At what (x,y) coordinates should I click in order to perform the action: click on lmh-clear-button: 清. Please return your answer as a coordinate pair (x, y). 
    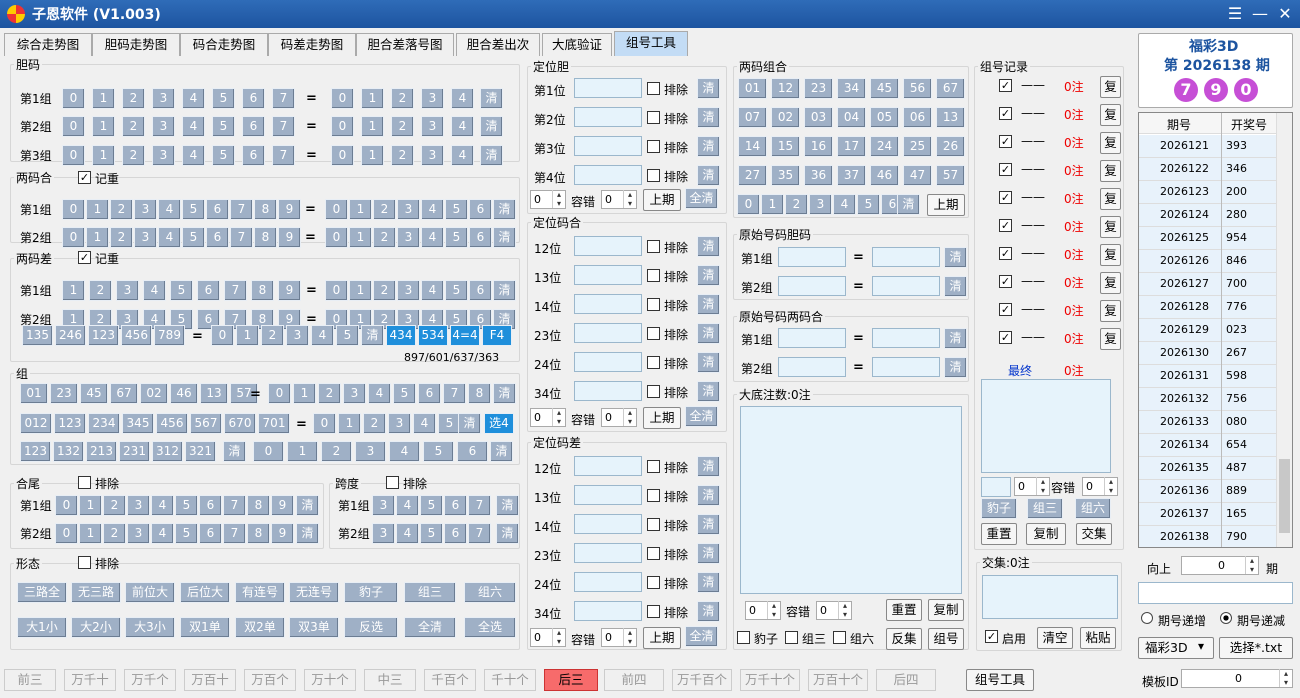
    Looking at the image, I should click on (504, 209).